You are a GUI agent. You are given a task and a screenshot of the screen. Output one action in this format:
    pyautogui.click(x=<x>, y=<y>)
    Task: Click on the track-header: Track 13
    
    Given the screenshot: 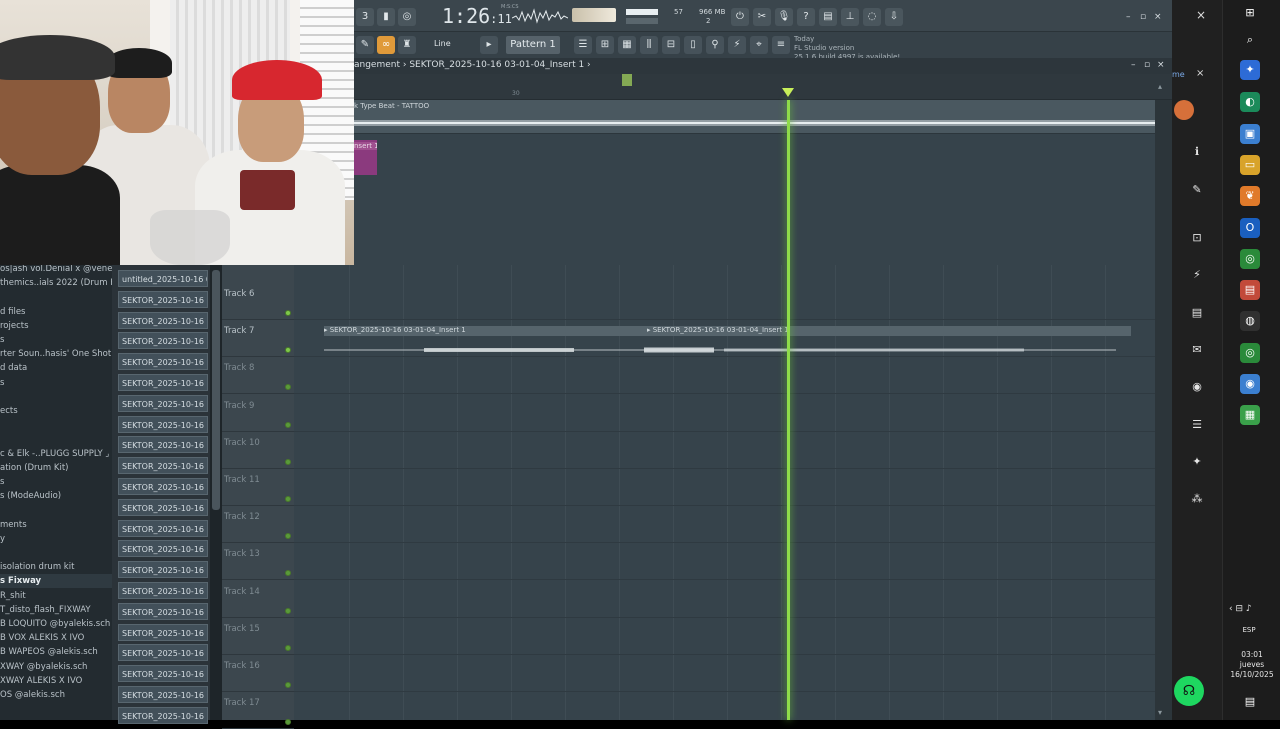 What is the action you would take?
    pyautogui.click(x=258, y=562)
    